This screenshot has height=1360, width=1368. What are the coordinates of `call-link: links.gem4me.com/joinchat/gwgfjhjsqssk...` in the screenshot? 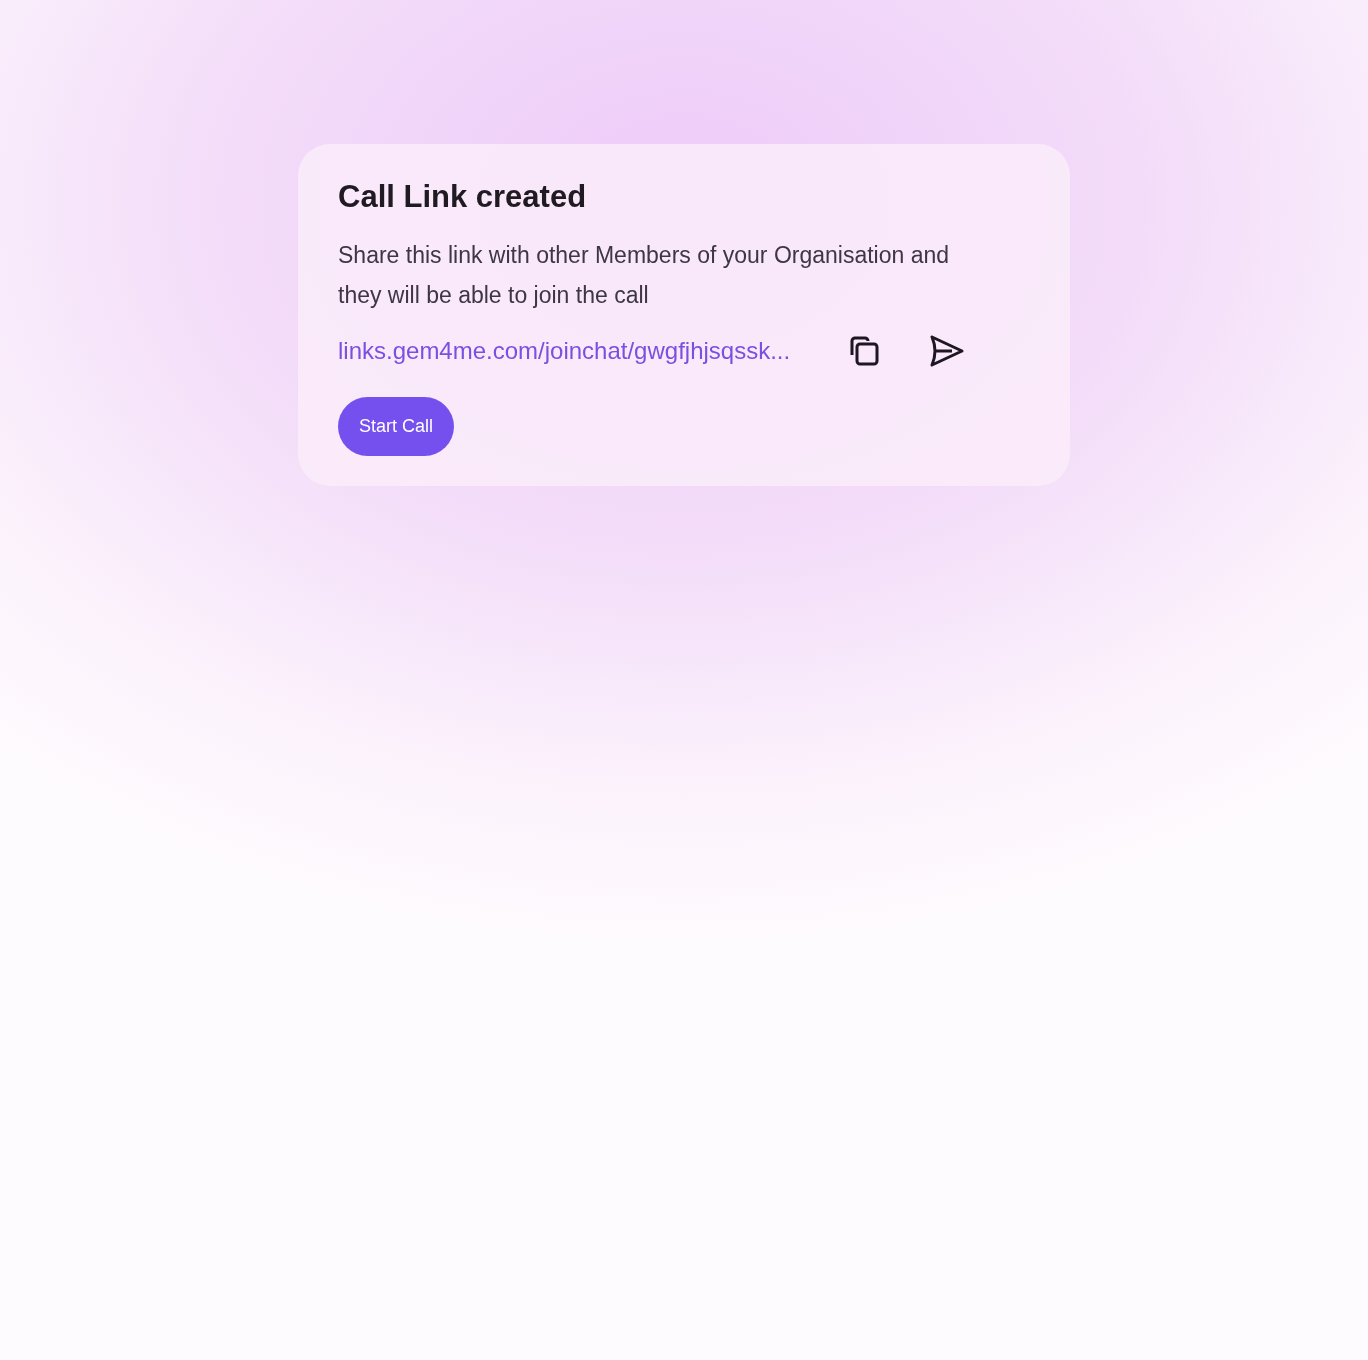 It's located at (564, 351).